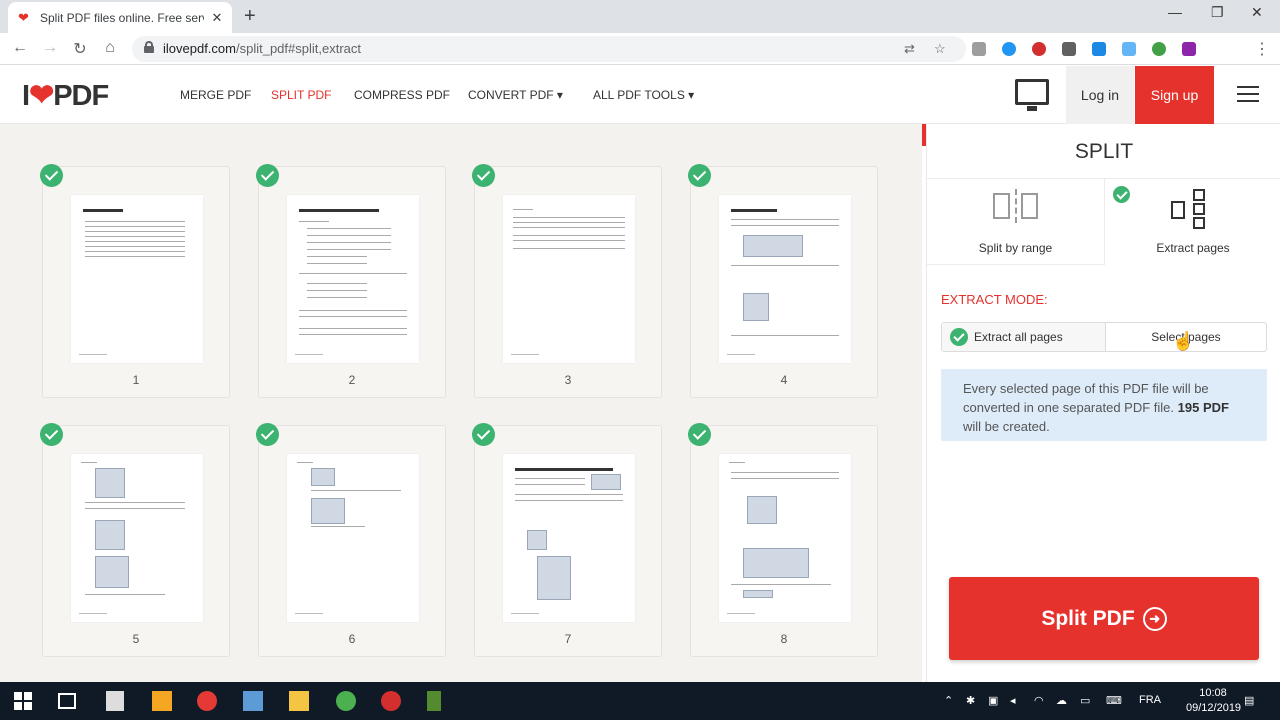 The width and height of the screenshot is (1280, 720). Describe the element at coordinates (115, 701) in the screenshot. I see `calculator-icon` at that location.